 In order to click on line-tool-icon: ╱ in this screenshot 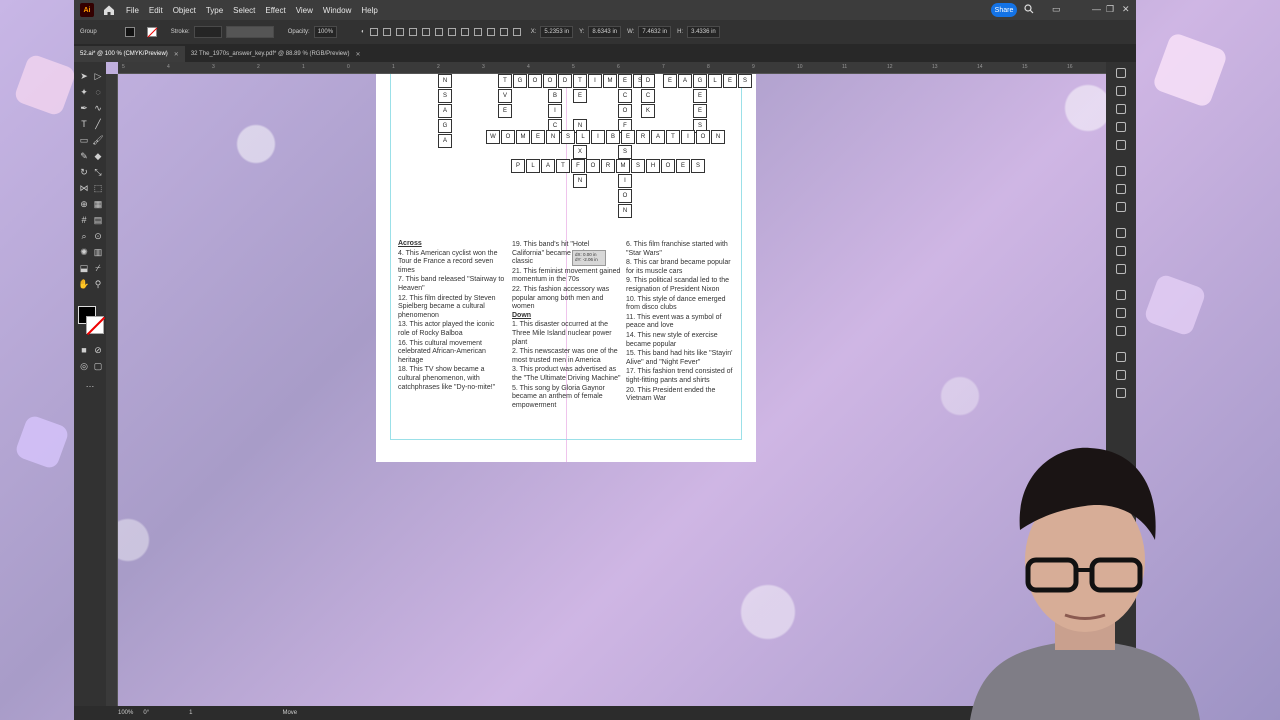, I will do `click(98, 124)`.